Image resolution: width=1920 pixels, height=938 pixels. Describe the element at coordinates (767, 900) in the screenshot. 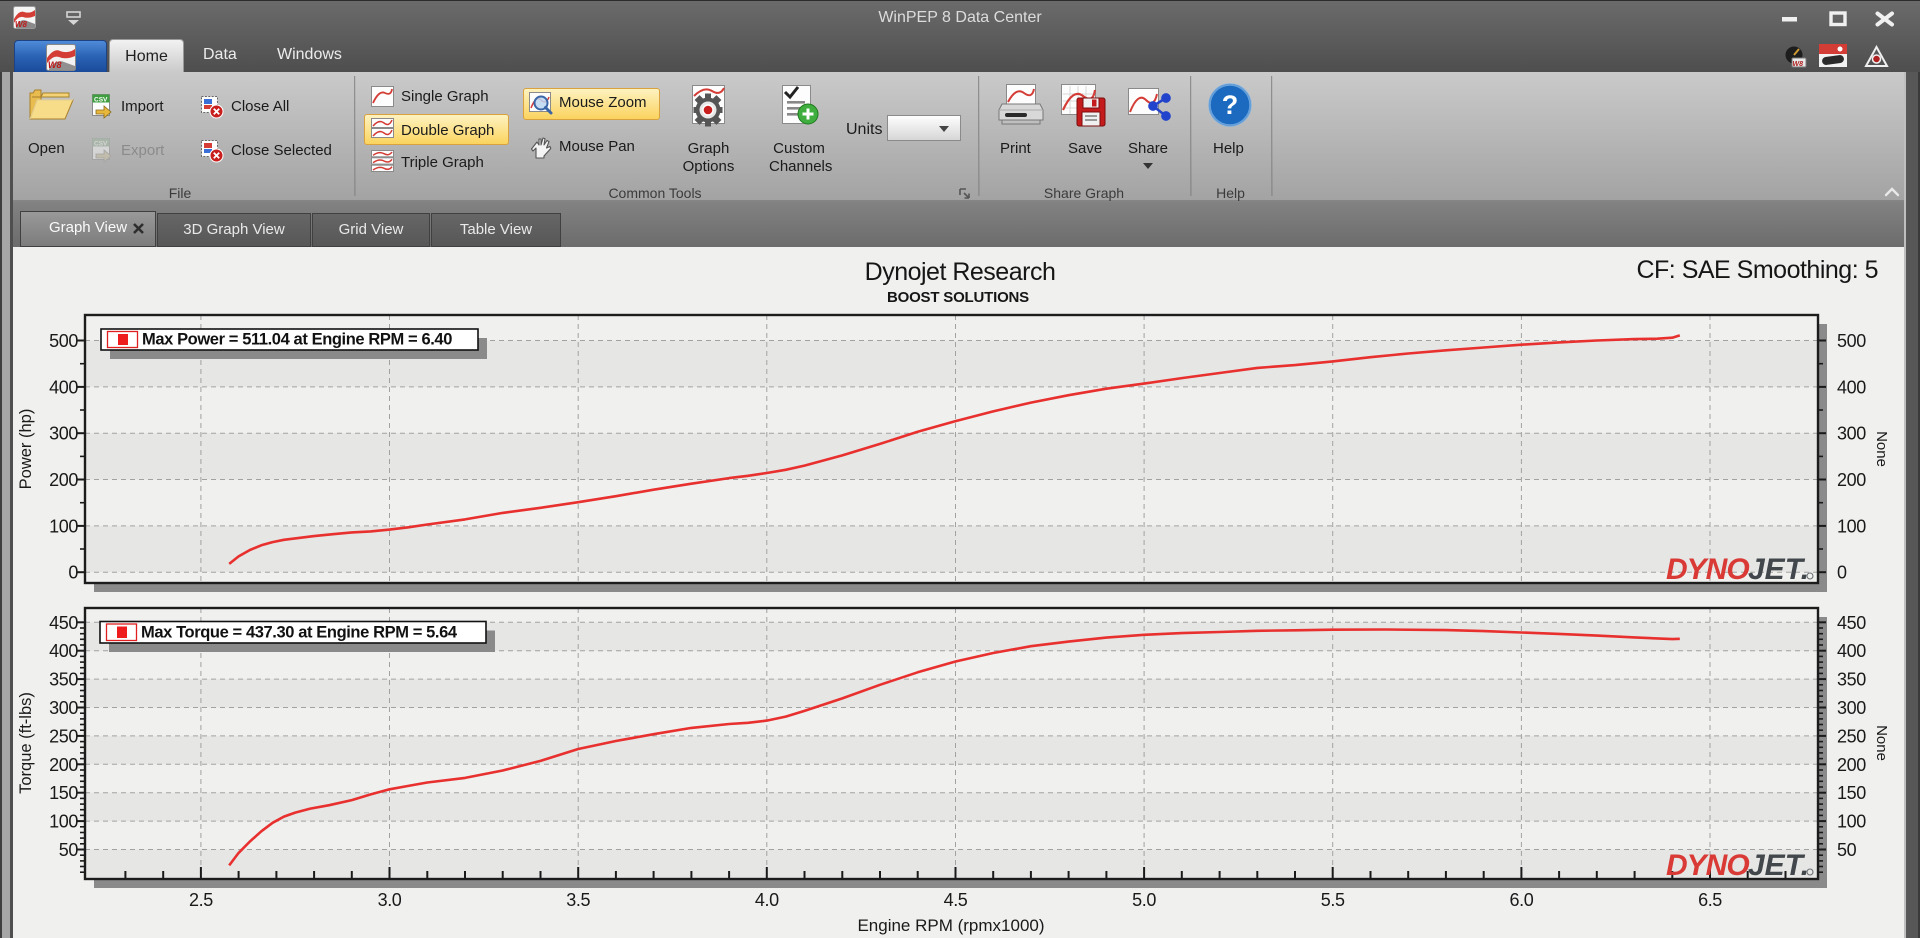

I see `svg-text: 4.0` at that location.